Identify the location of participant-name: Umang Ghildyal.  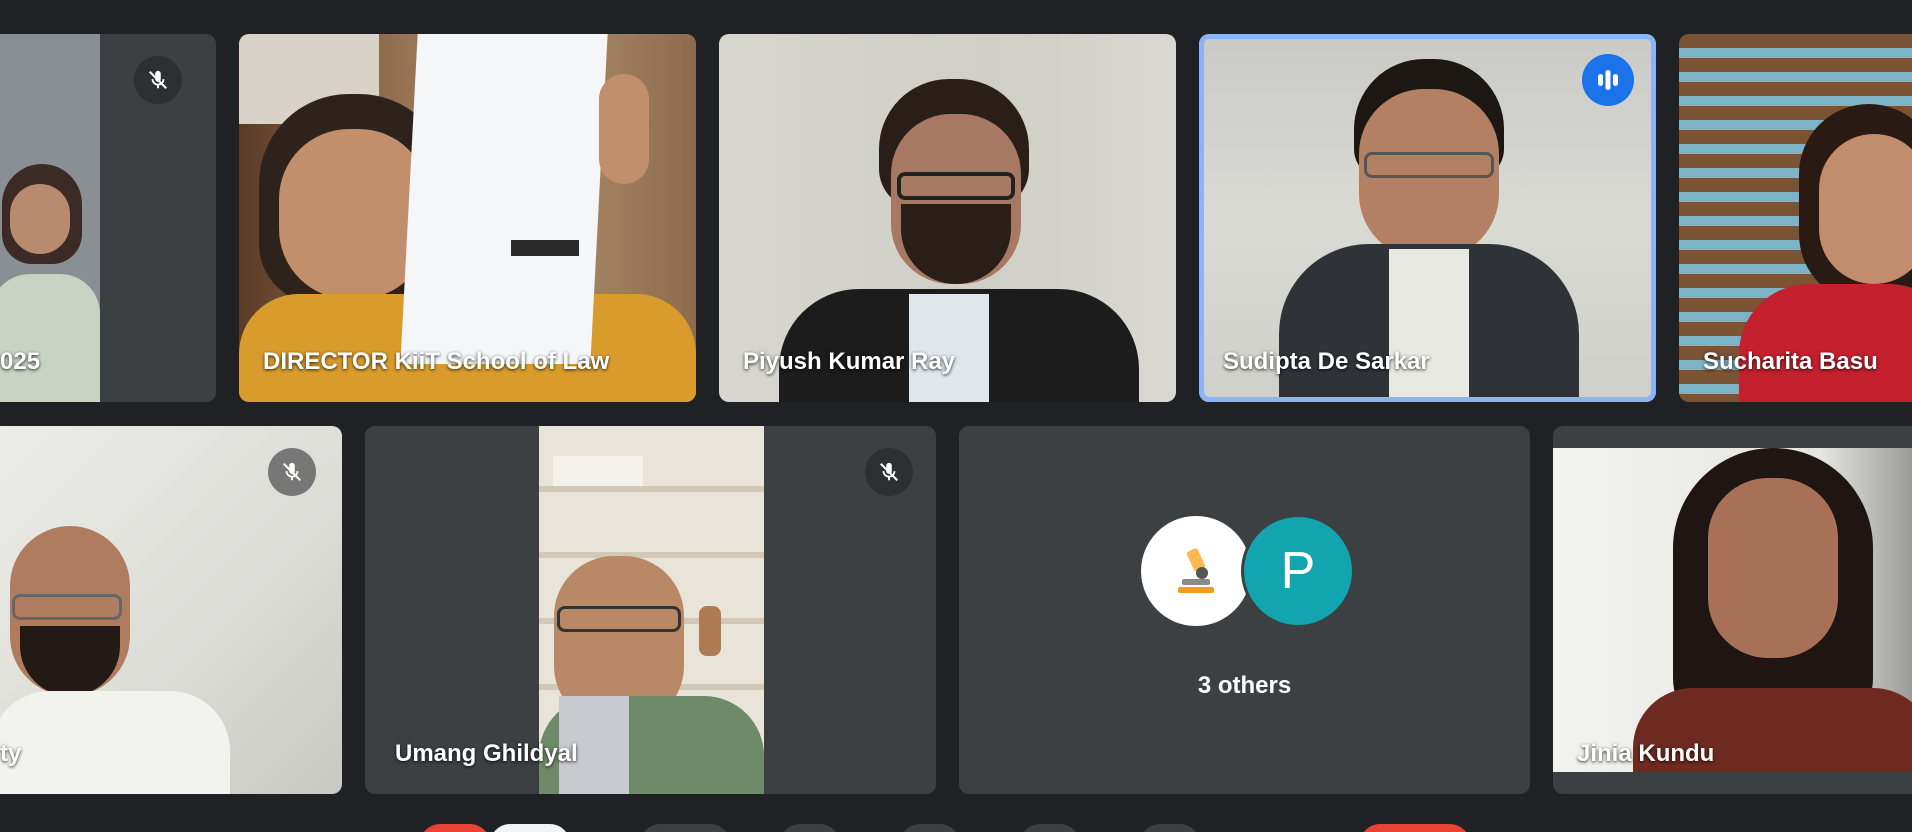
(486, 753).